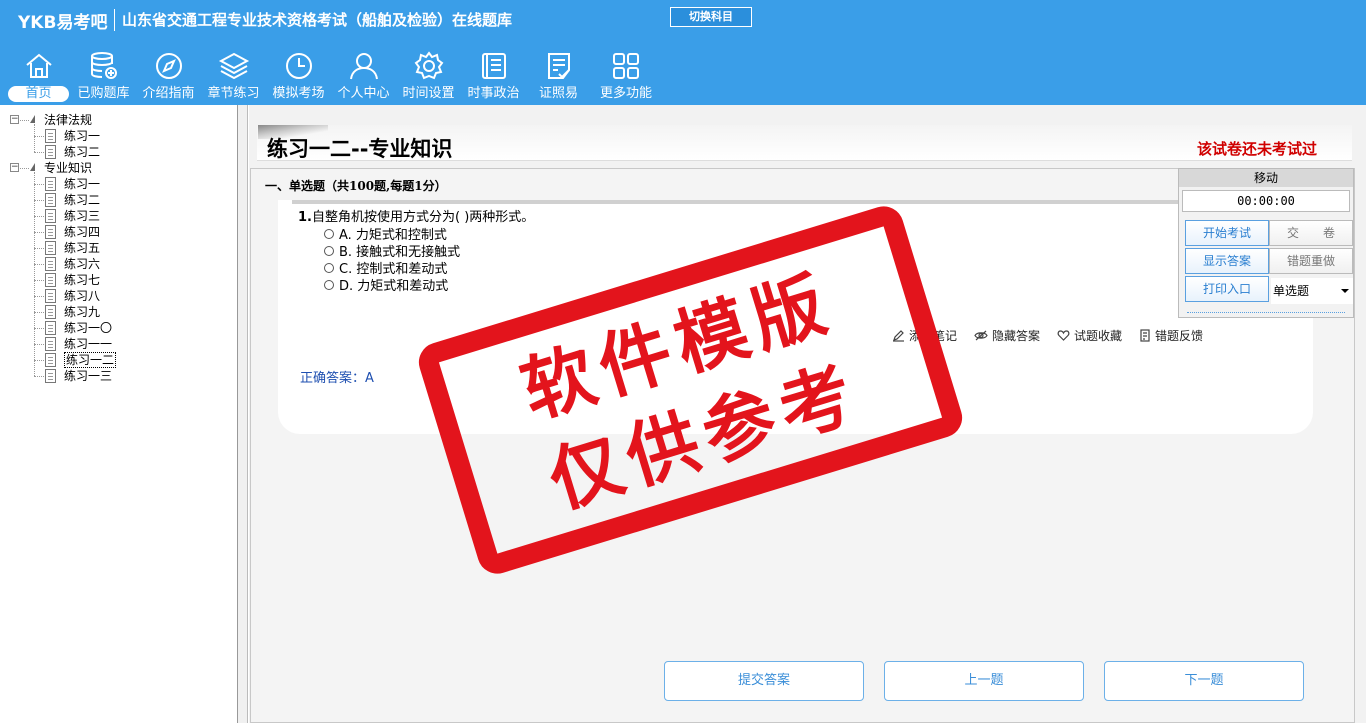 This screenshot has height=723, width=1366. What do you see at coordinates (1227, 233) in the screenshot?
I see `start-exam-button: 开始考试` at bounding box center [1227, 233].